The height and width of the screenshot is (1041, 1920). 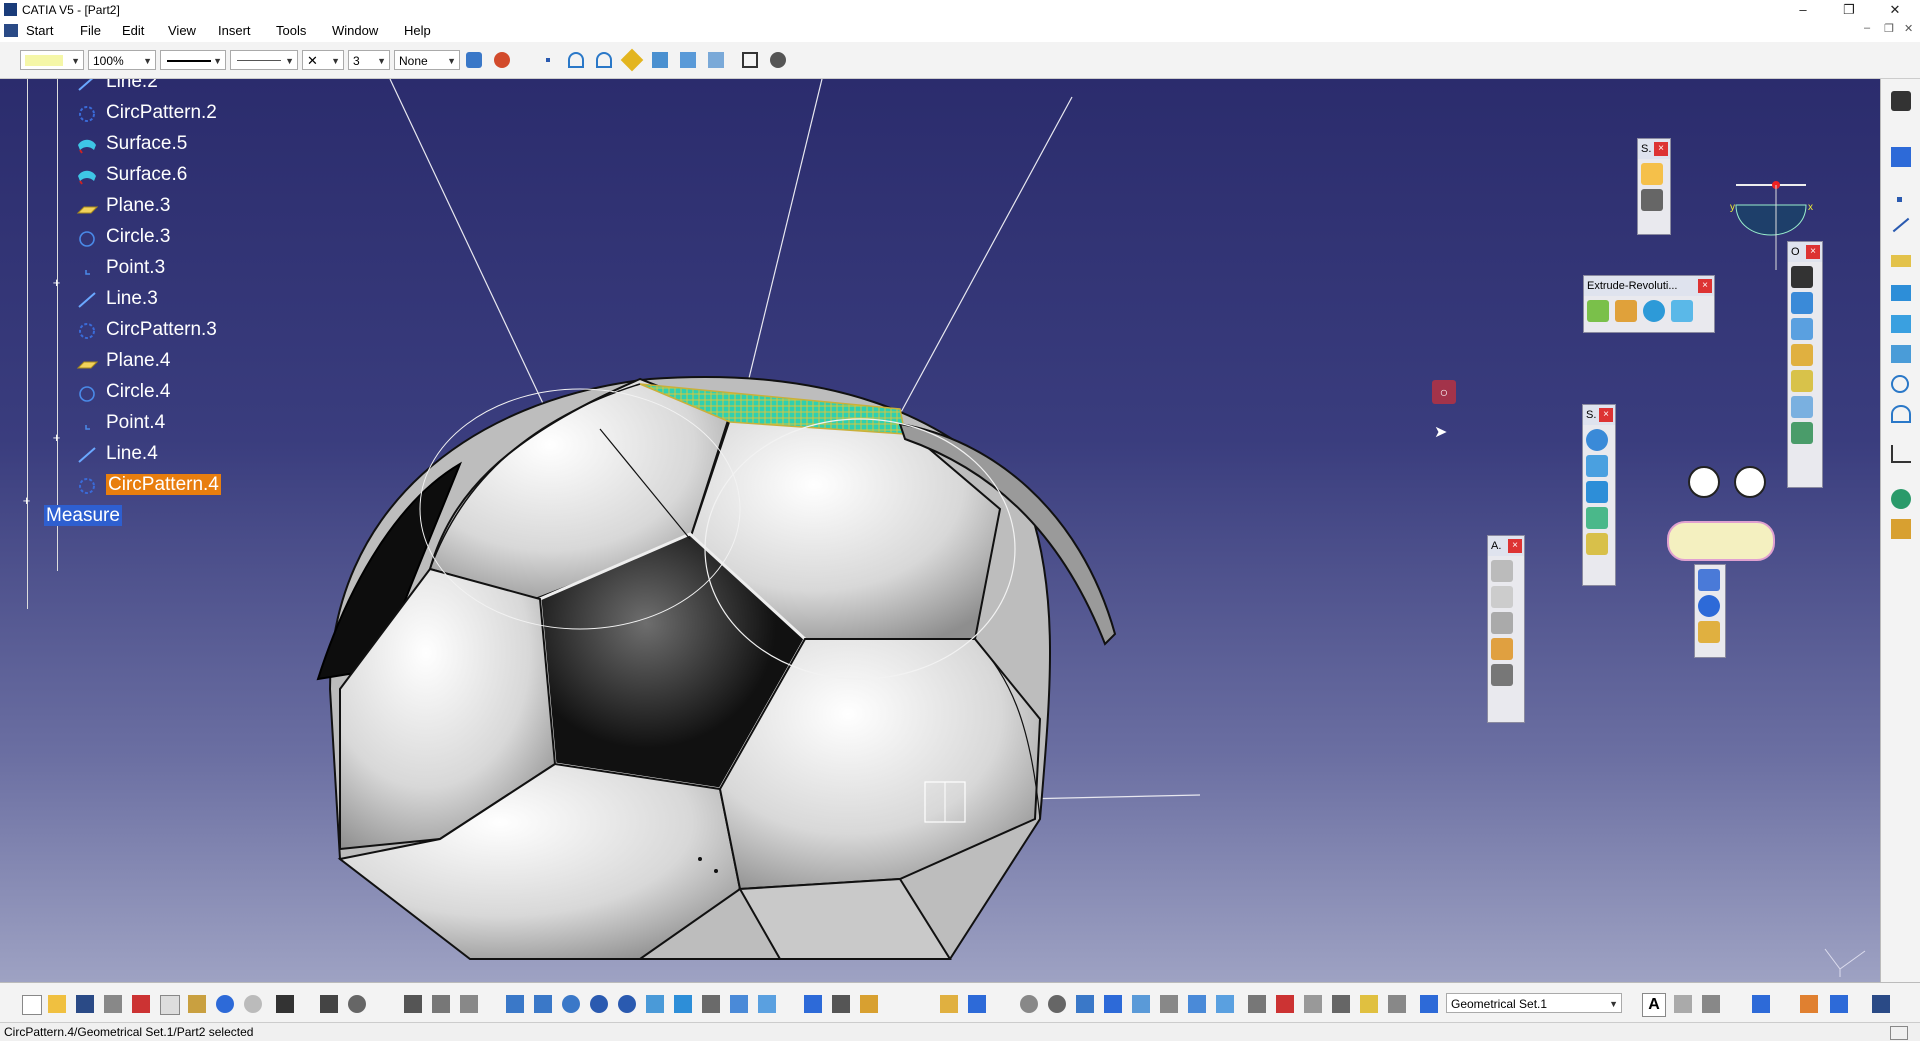 I want to click on tree-item-line-2: Line.2, so click(x=118, y=88).